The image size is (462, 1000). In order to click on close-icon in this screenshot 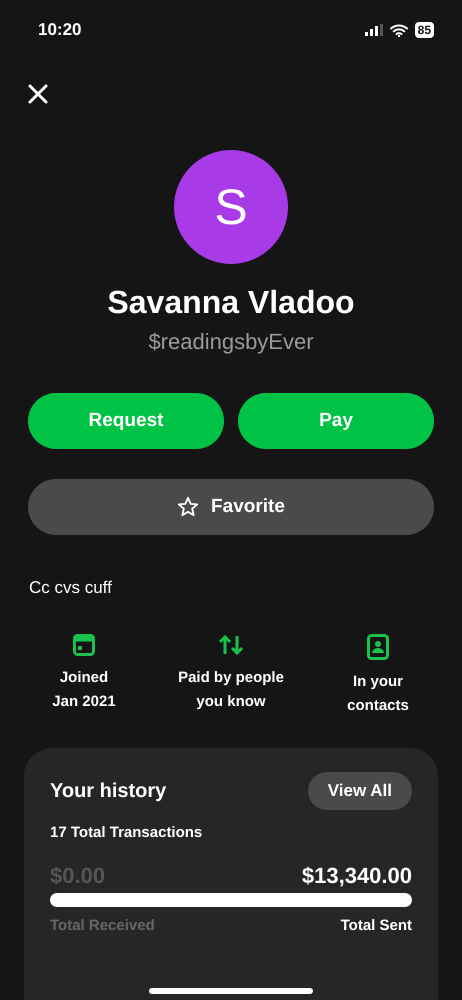, I will do `click(38, 94)`.